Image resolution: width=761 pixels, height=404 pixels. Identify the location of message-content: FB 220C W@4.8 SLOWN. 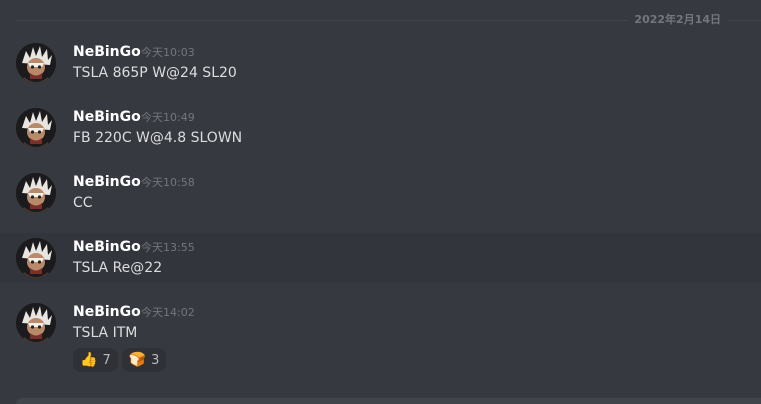
(158, 138).